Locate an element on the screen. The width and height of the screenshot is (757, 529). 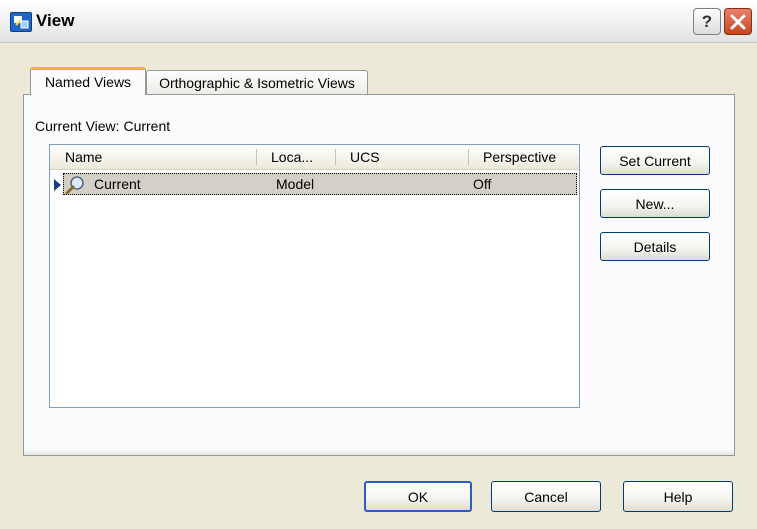
close-button is located at coordinates (738, 21).